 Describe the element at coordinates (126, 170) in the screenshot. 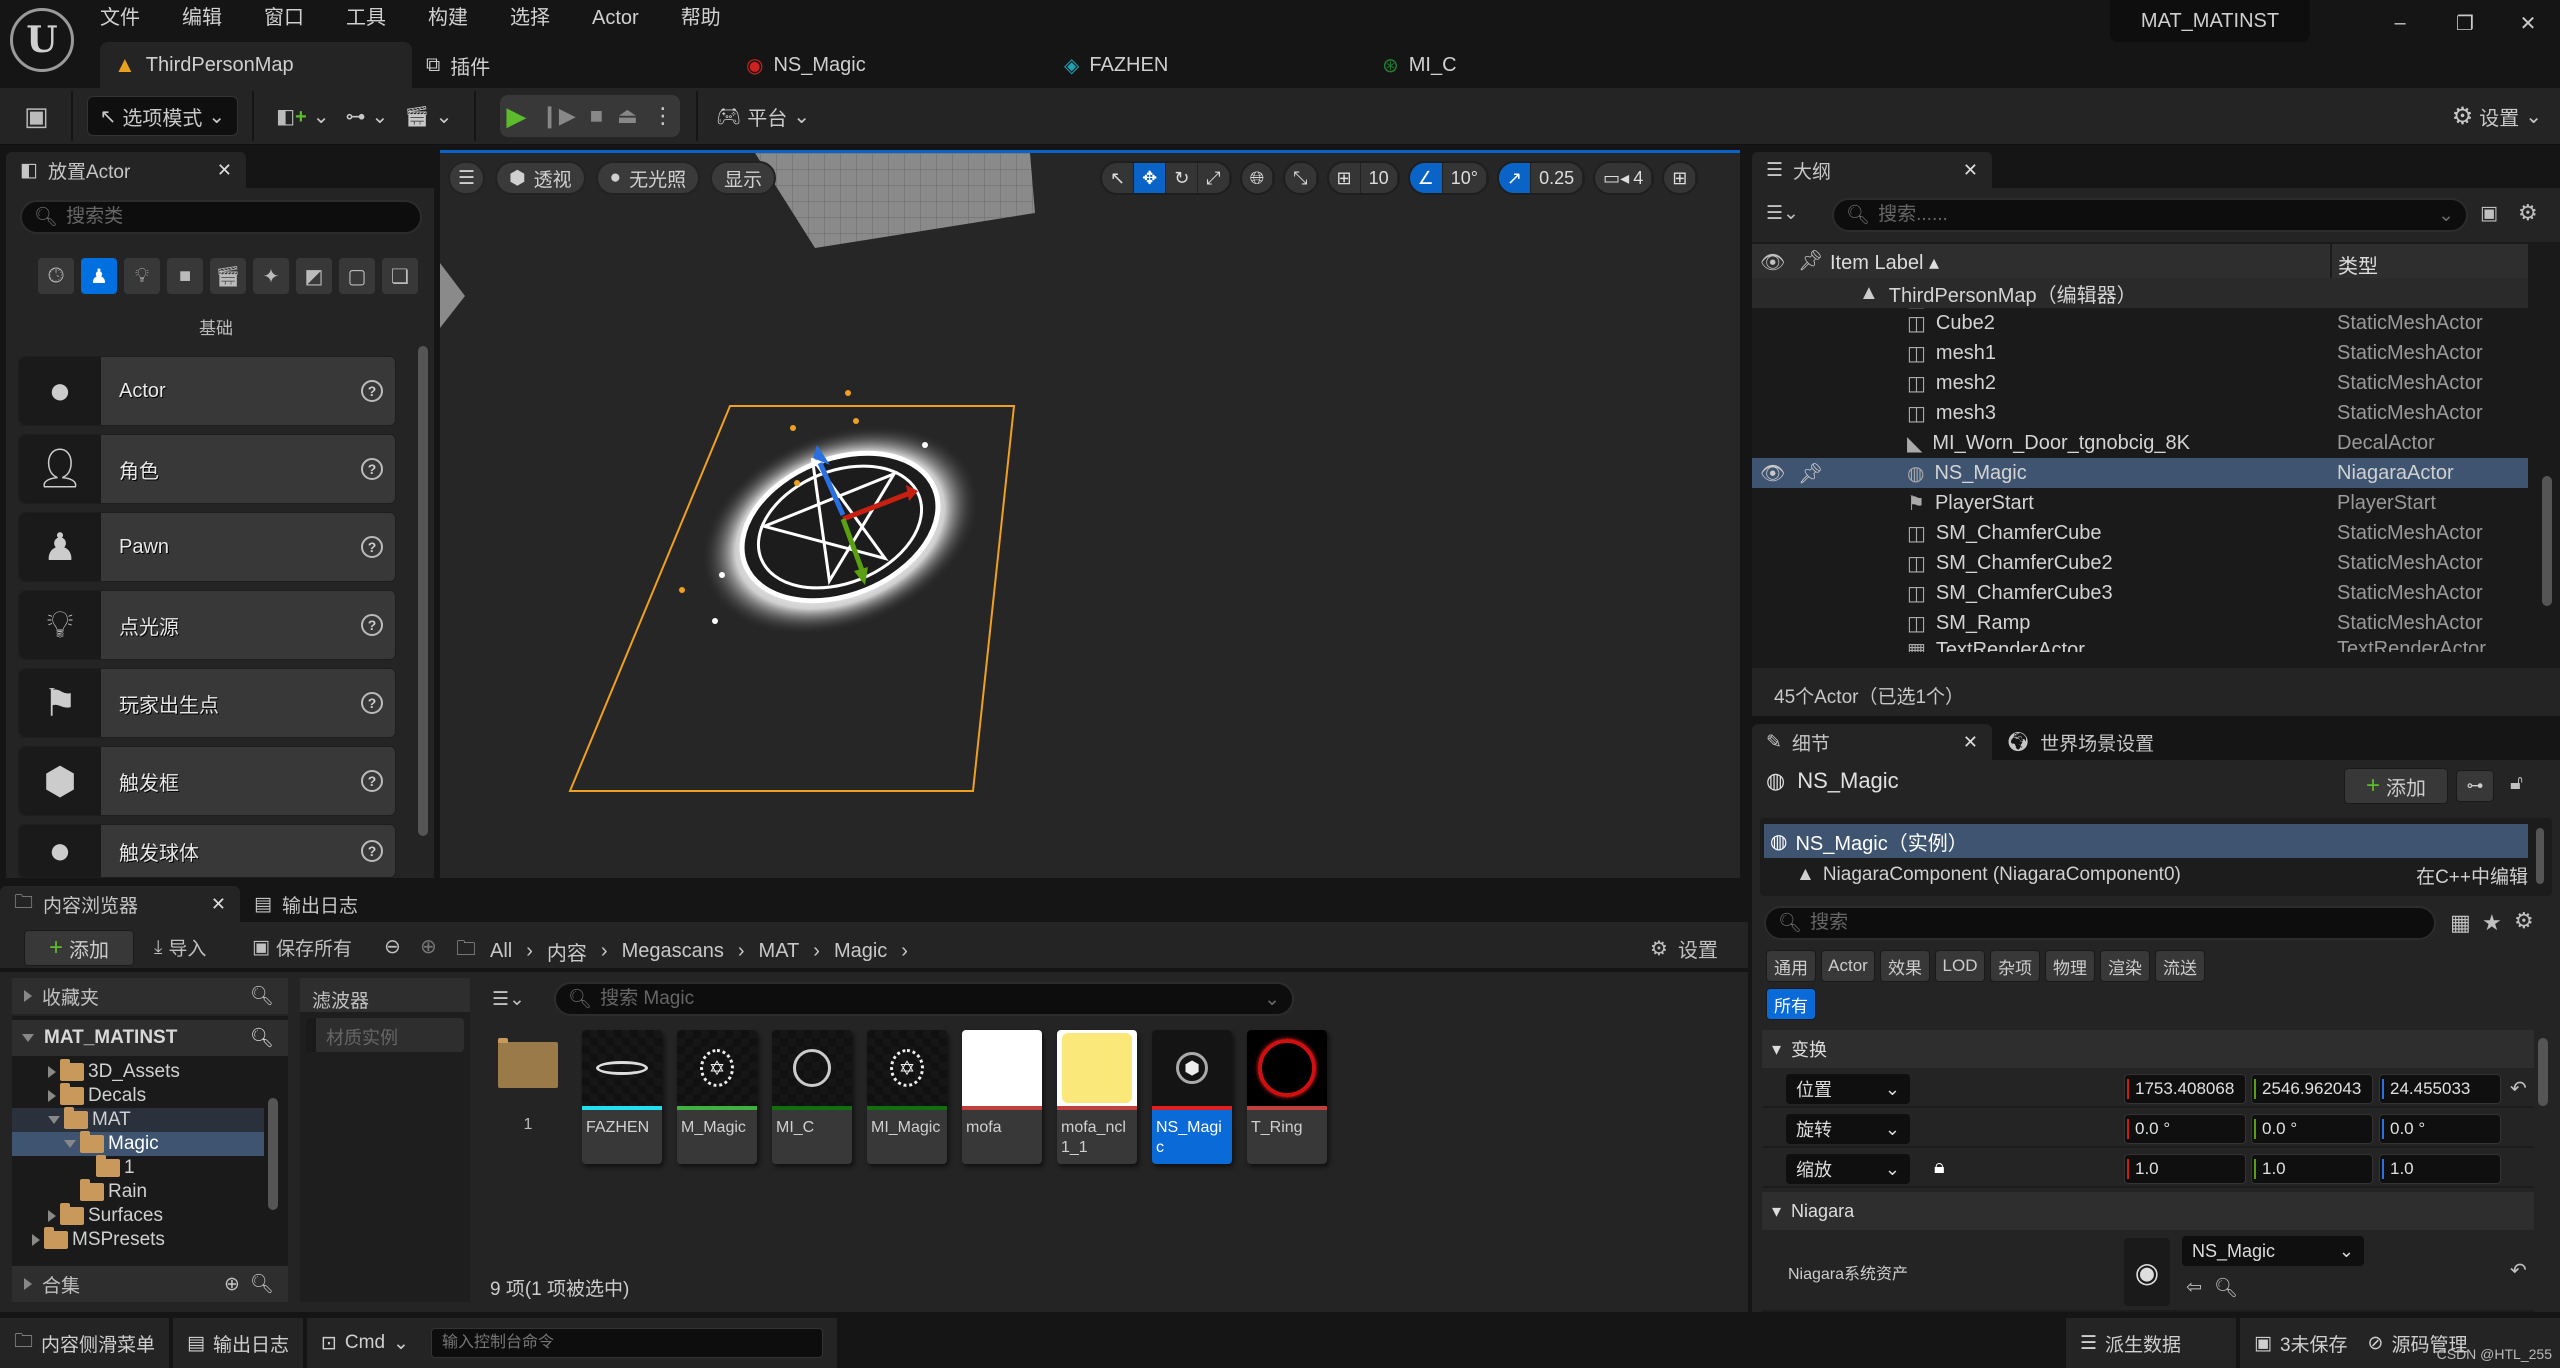

I see `tab-place-actor: ◧ 放置Actor ✕` at that location.